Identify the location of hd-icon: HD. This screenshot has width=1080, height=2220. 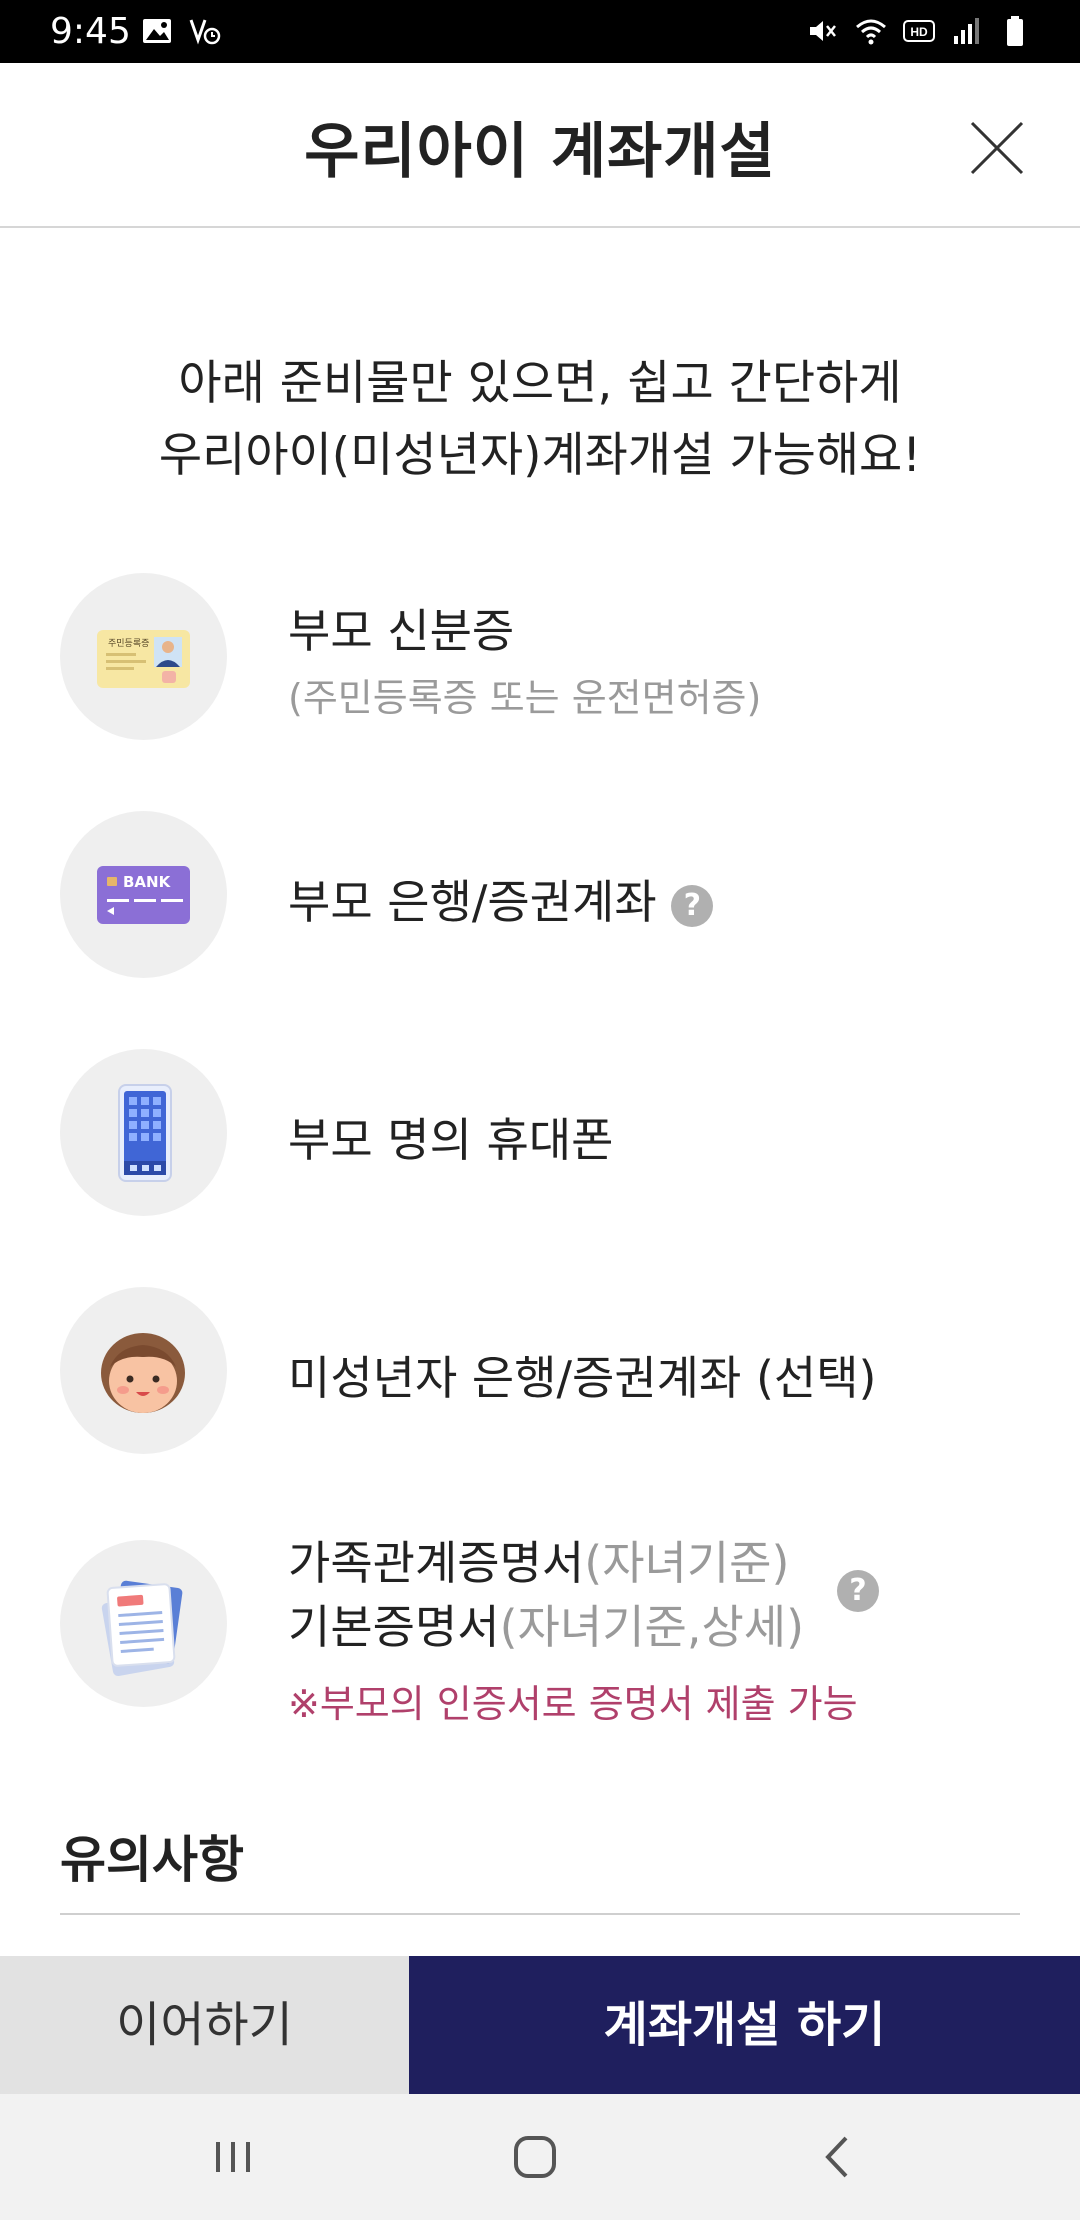
(919, 31).